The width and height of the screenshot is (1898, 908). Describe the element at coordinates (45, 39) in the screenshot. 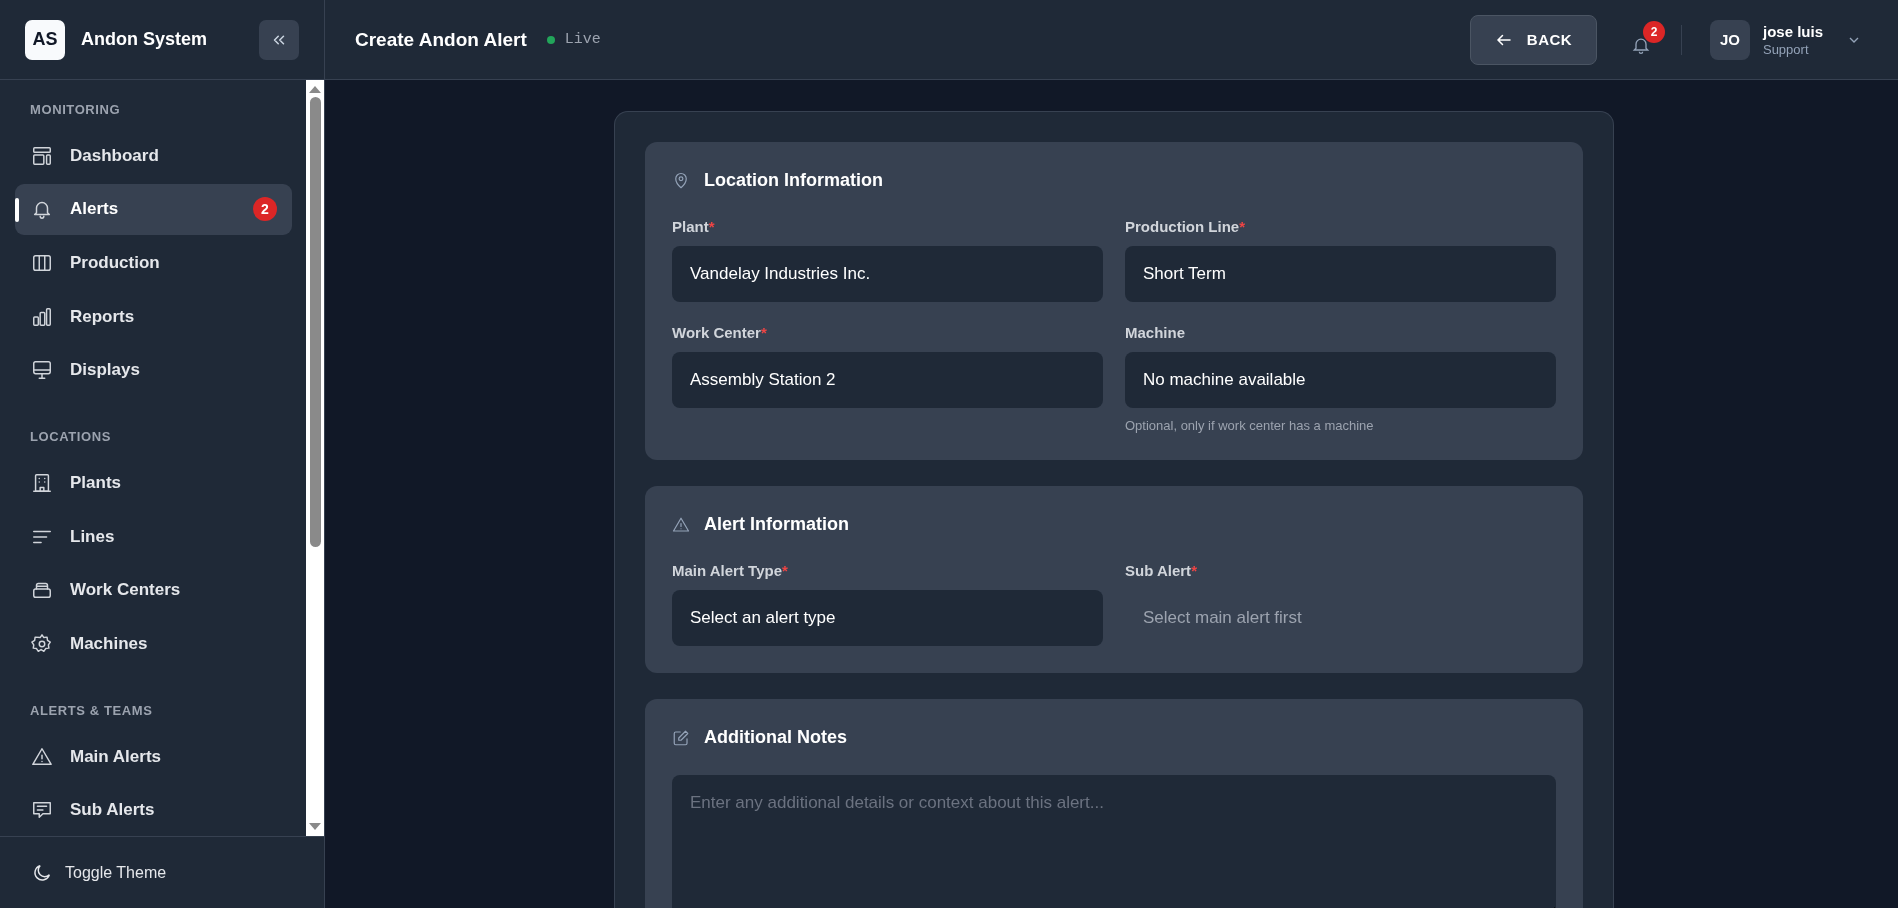

I see `logo-badge: AS` at that location.